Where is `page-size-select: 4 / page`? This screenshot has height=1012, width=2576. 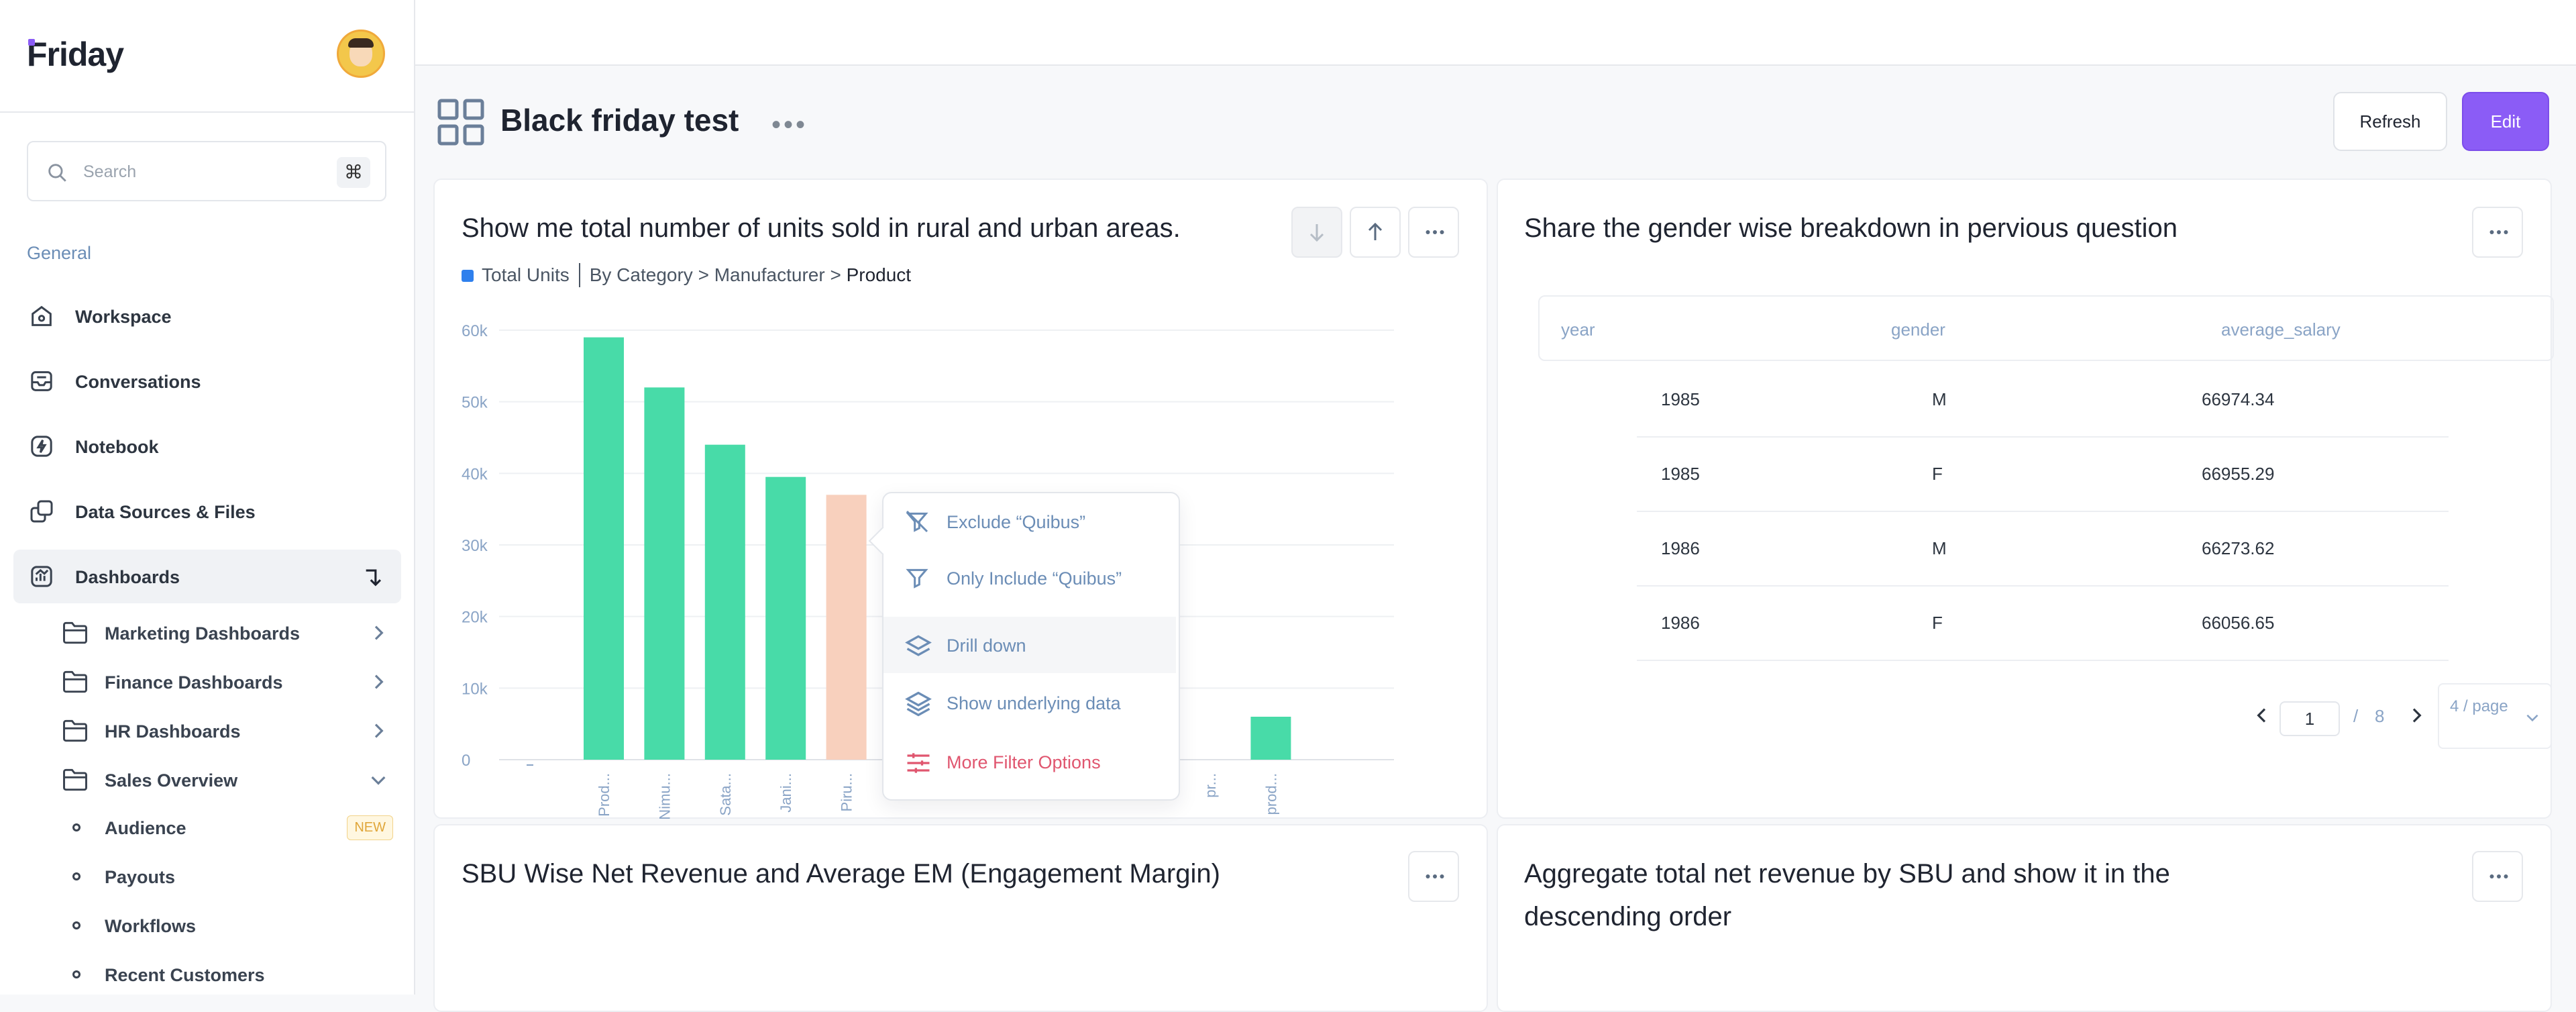
page-size-select: 4 / page is located at coordinates (2495, 716).